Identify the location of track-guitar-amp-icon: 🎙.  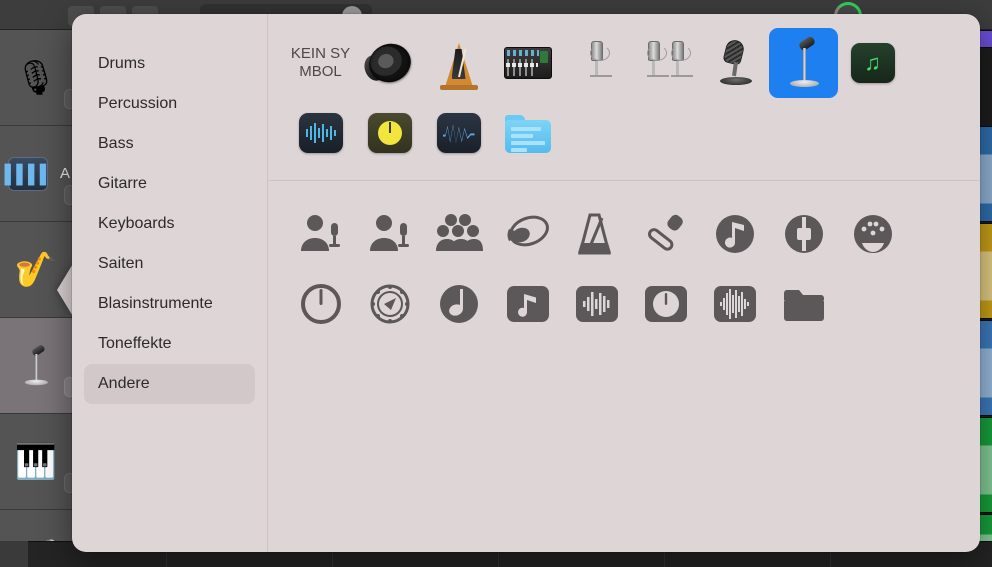
(36, 77).